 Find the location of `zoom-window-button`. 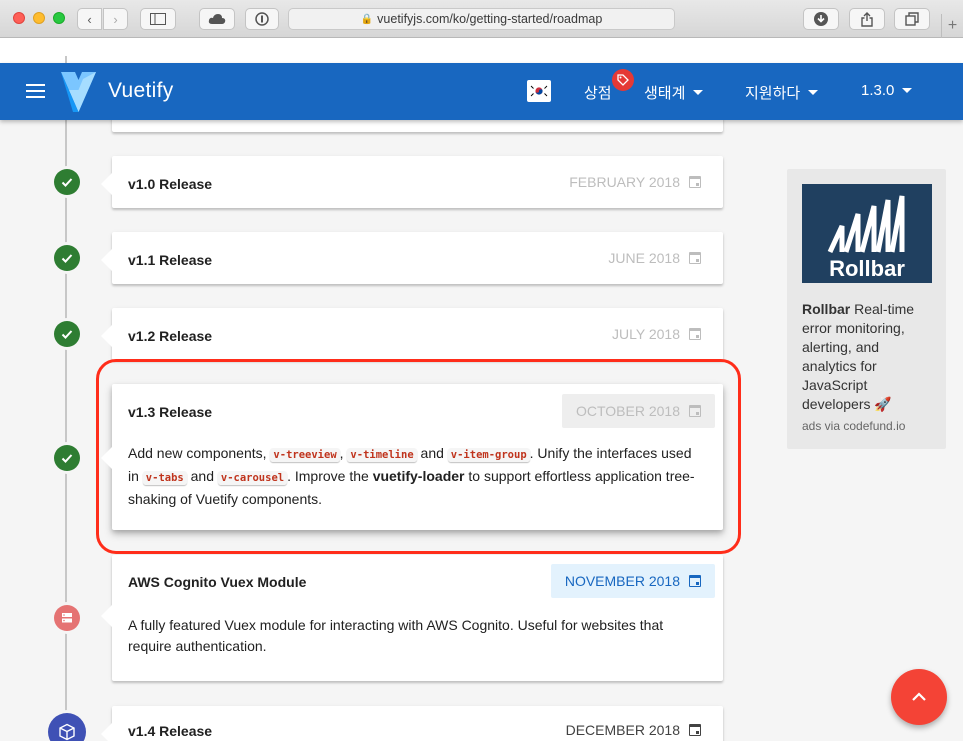

zoom-window-button is located at coordinates (59, 18).